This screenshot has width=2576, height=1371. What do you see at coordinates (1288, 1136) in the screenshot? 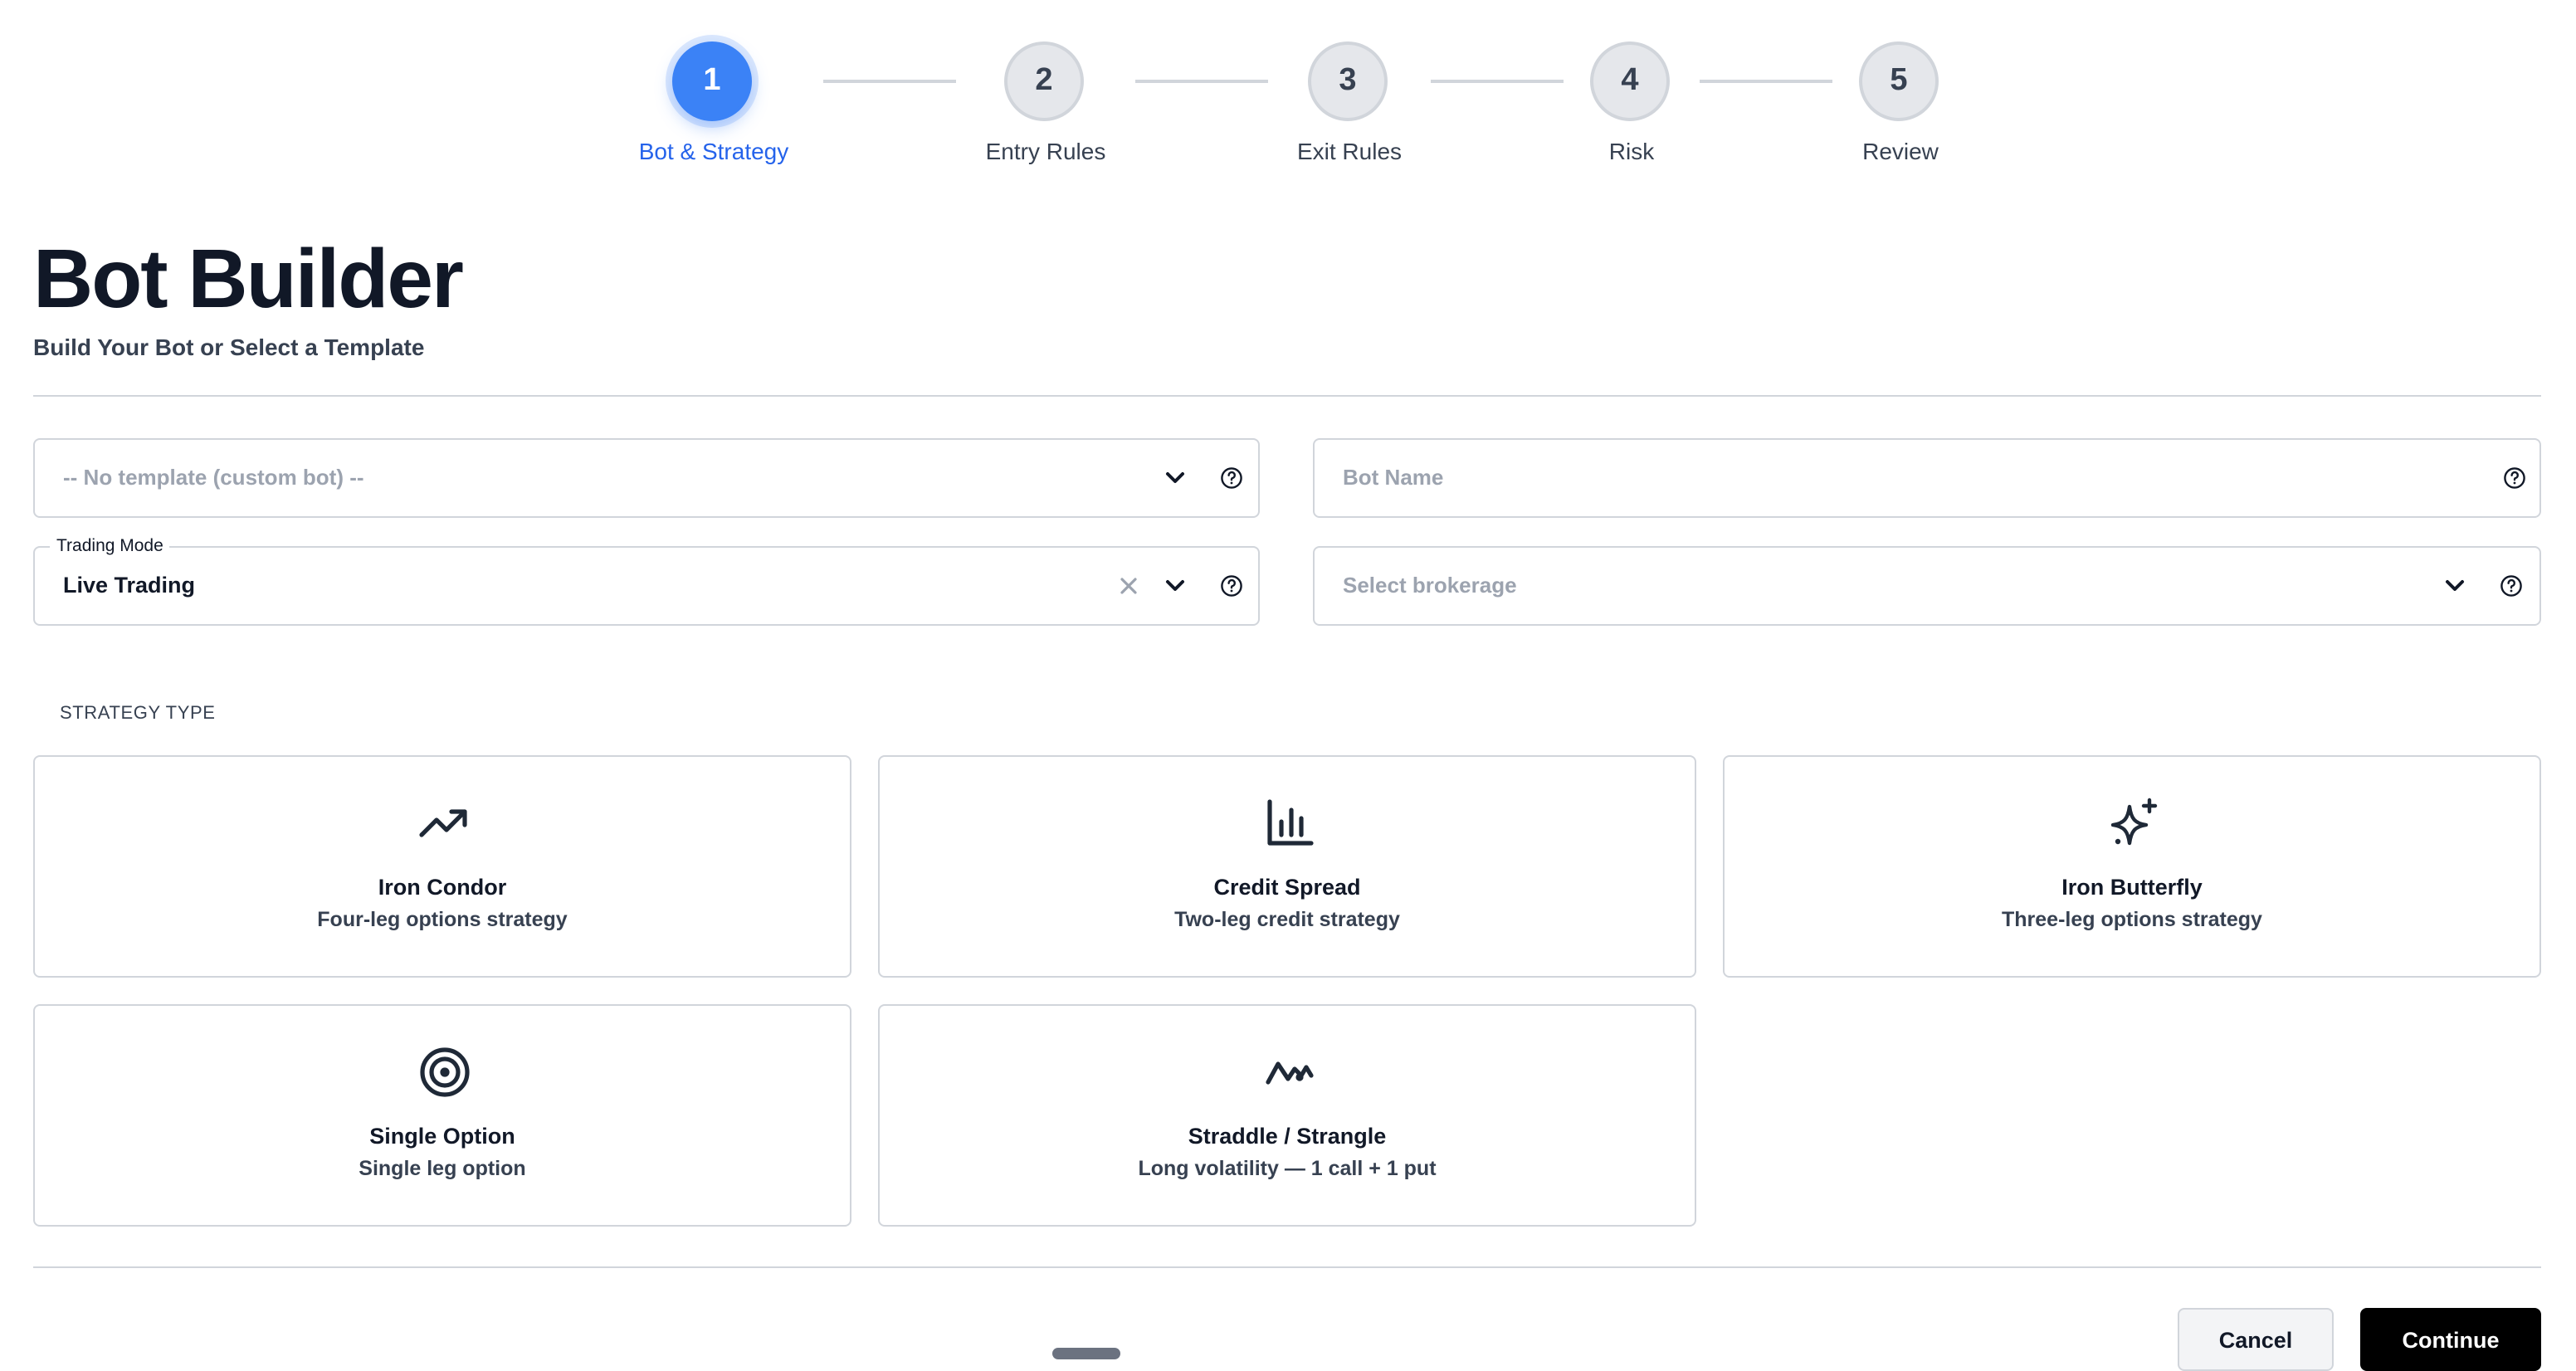
I see `card-title: Straddle / Strangle` at bounding box center [1288, 1136].